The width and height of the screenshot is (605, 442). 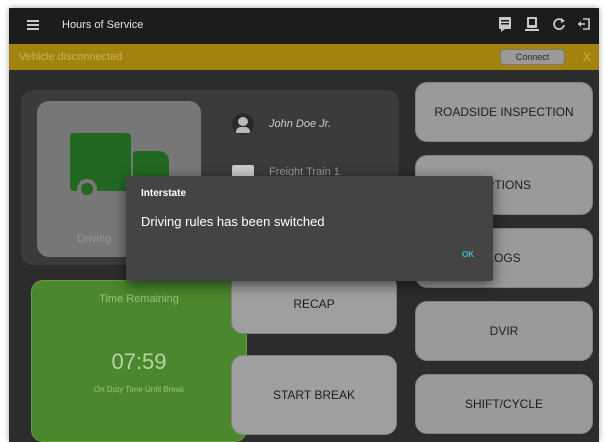 I want to click on dialog-title: Interstate, so click(x=164, y=193).